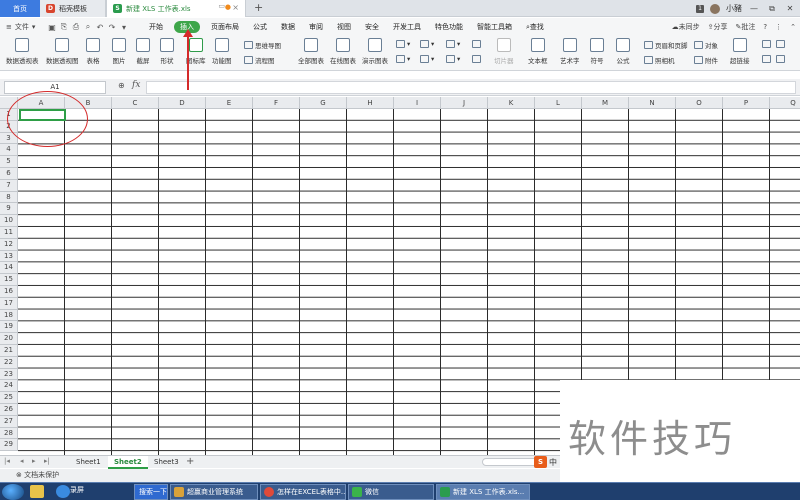  What do you see at coordinates (715, 8) in the screenshot?
I see `avatar` at bounding box center [715, 8].